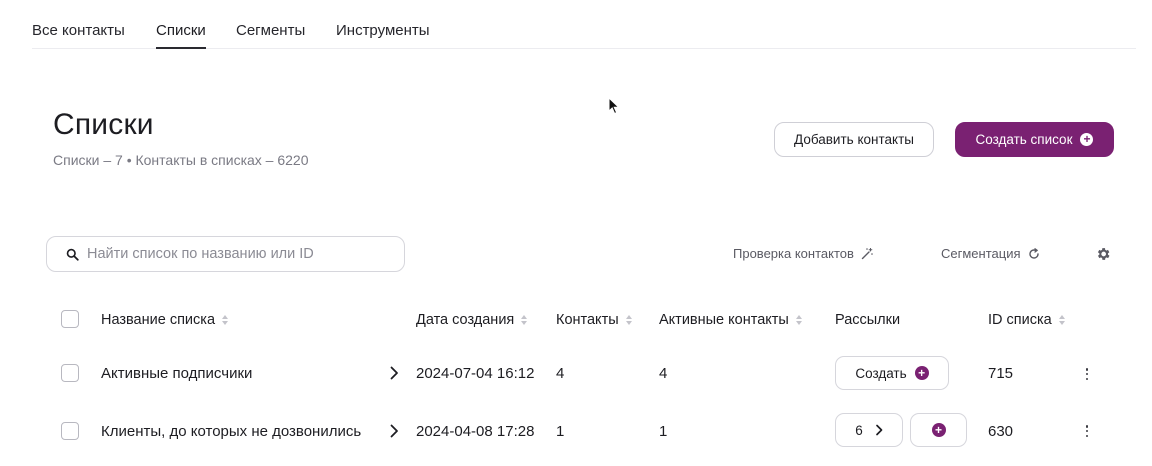  What do you see at coordinates (867, 253) in the screenshot?
I see `magic-wand-icon` at bounding box center [867, 253].